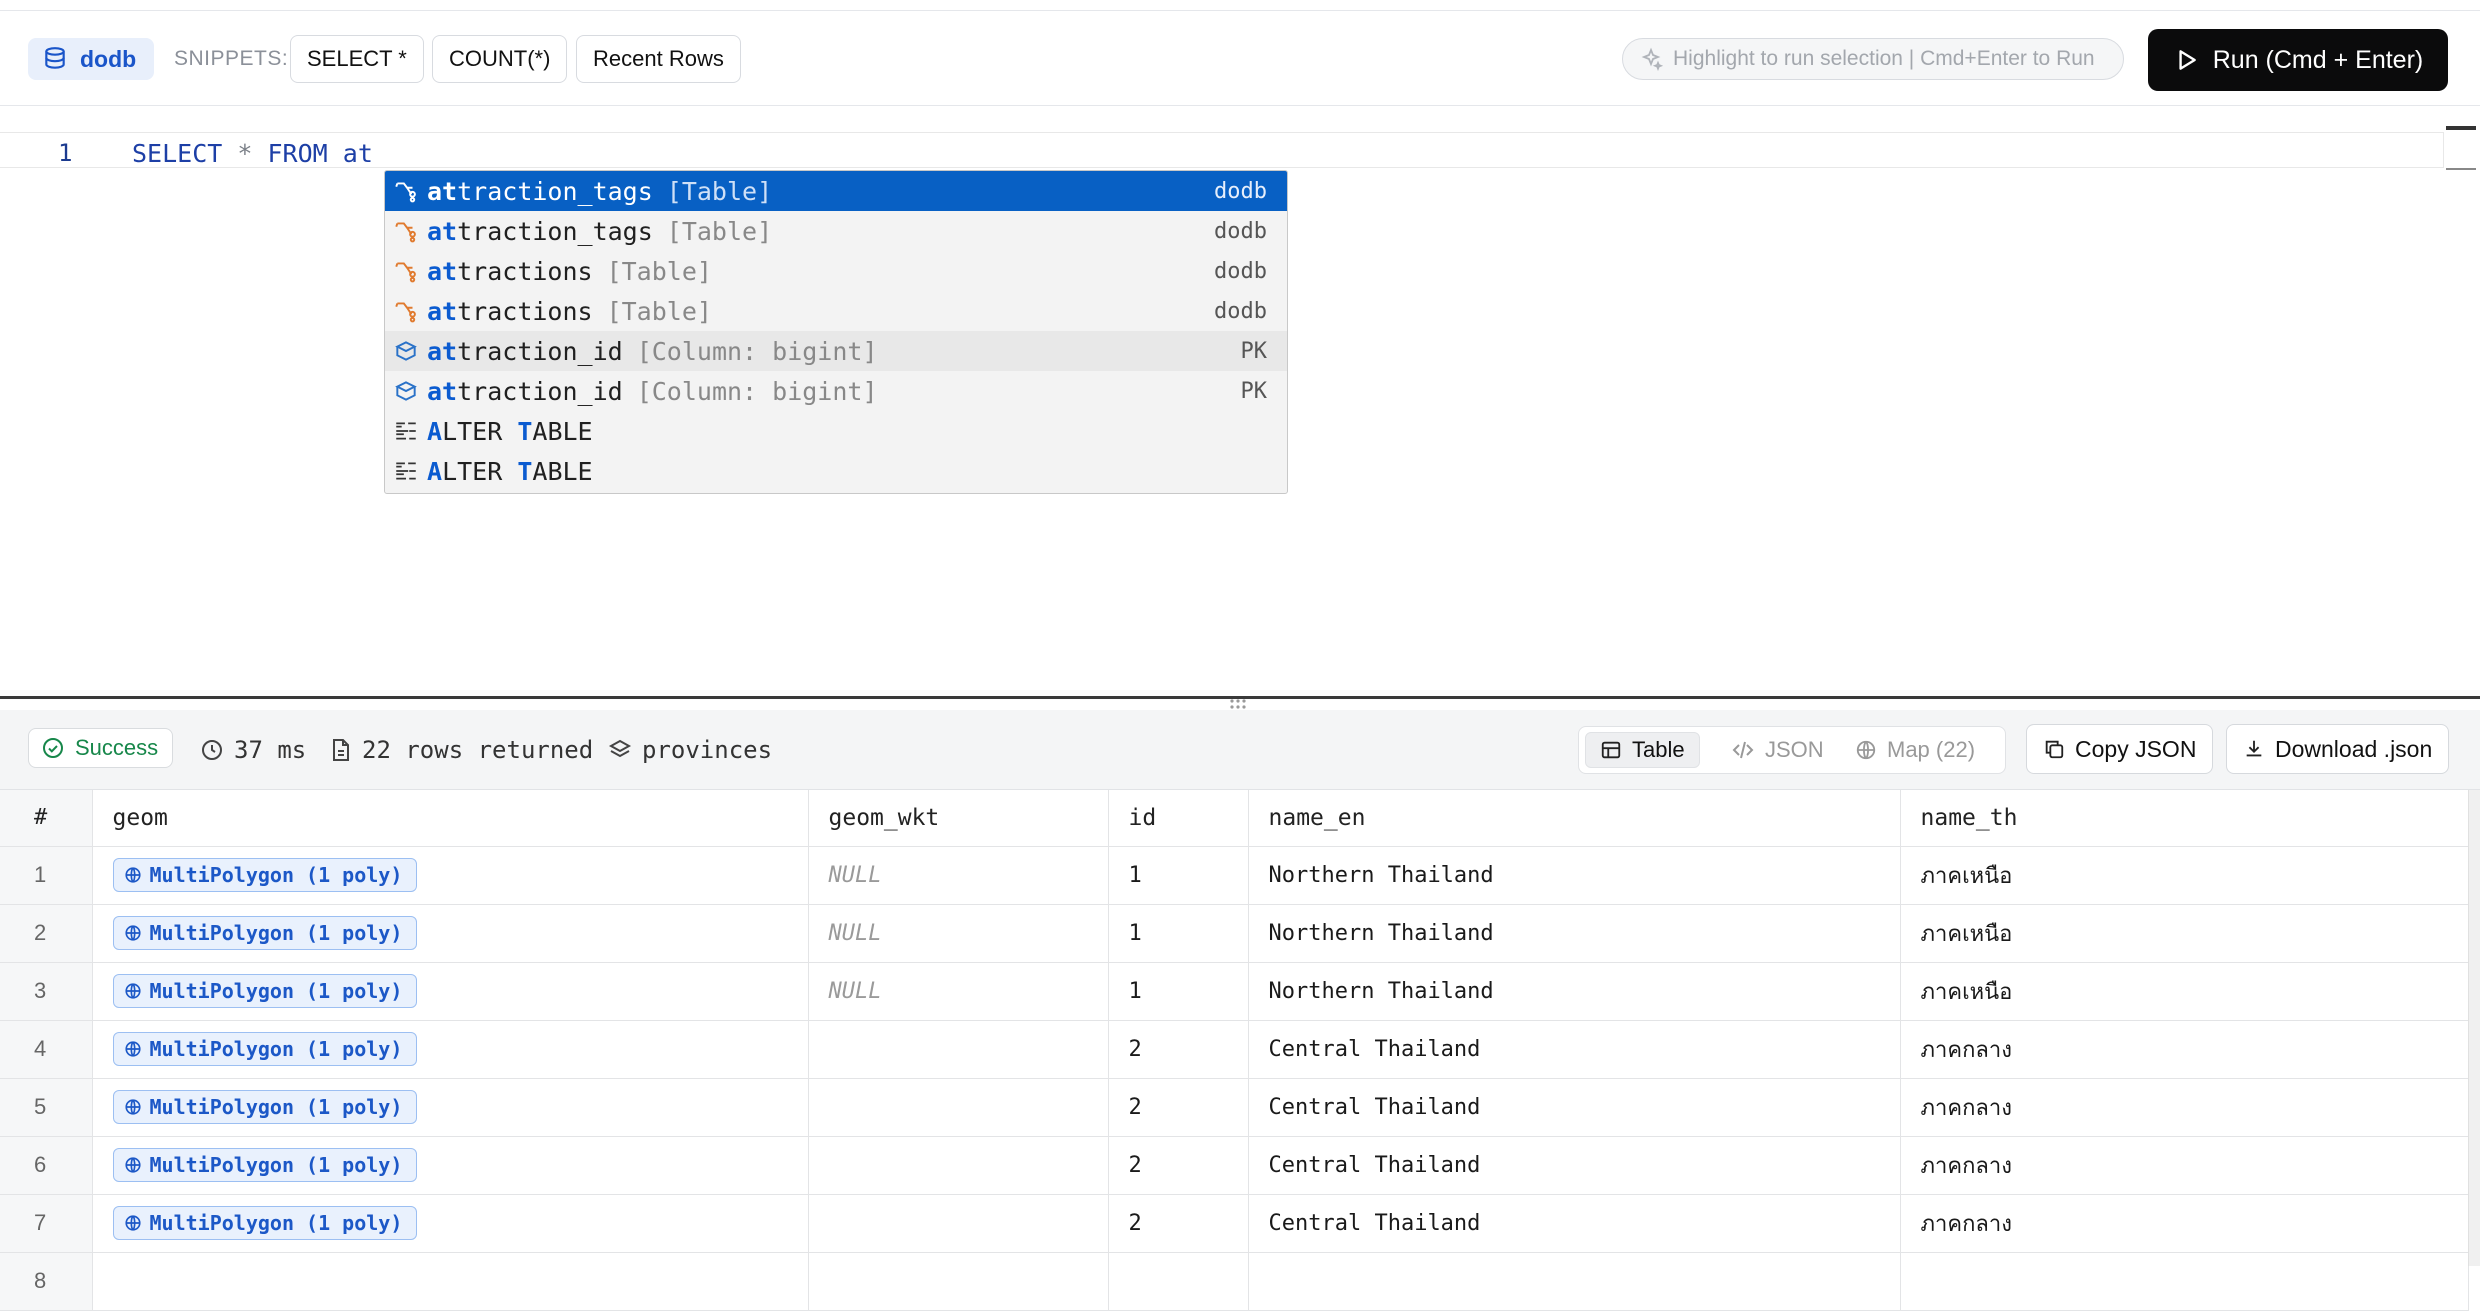 The image size is (2480, 1311). I want to click on column-header-geom: geom, so click(450, 818).